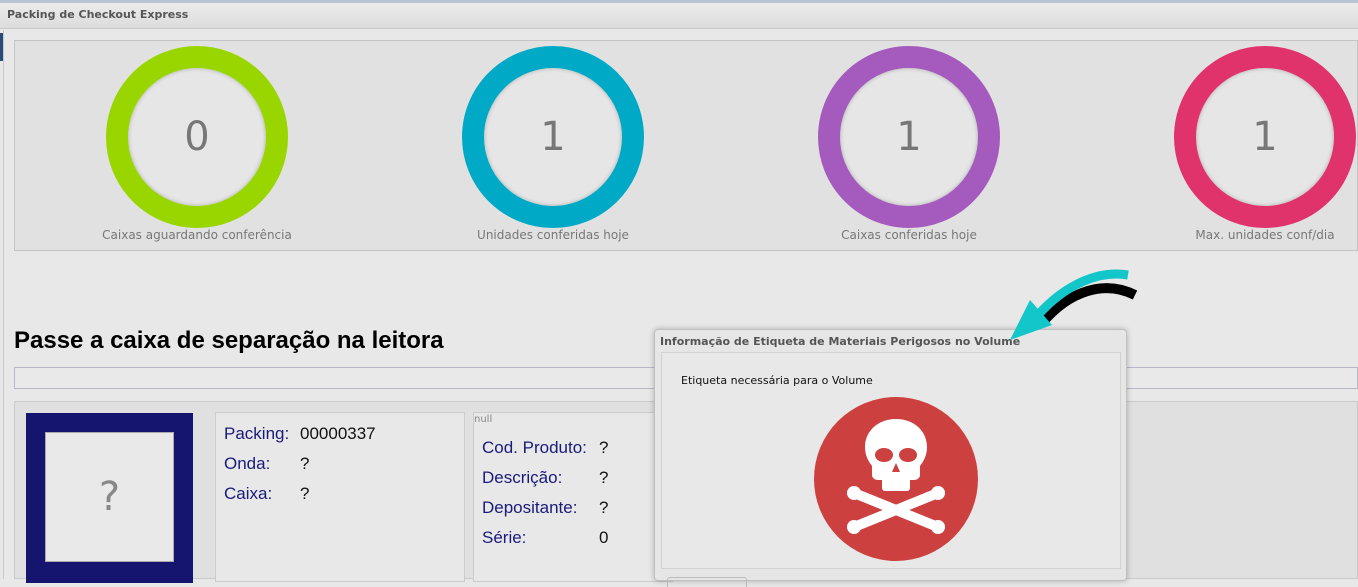 The width and height of the screenshot is (1358, 587). I want to click on serie-label: Série:, so click(504, 537).